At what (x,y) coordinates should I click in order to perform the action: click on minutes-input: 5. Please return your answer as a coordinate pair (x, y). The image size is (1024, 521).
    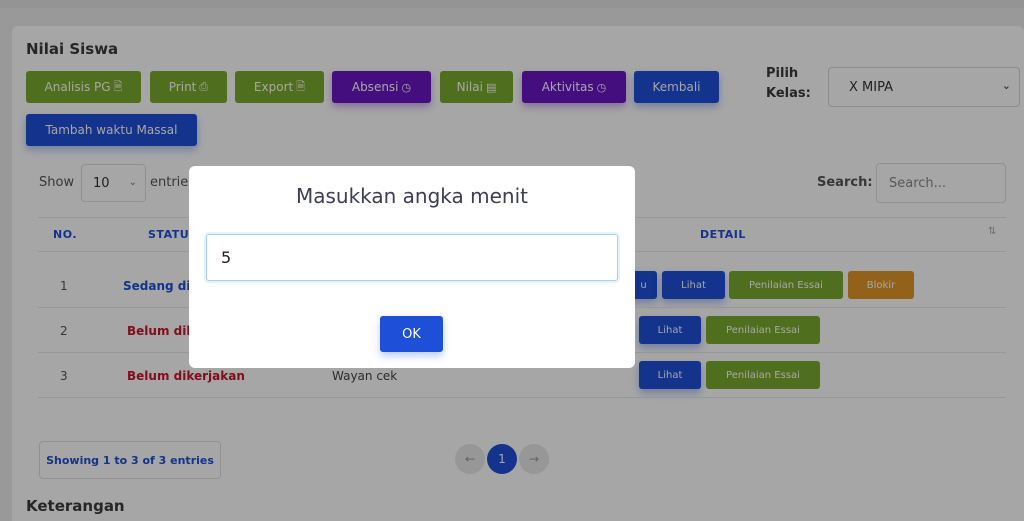
    Looking at the image, I should click on (412, 257).